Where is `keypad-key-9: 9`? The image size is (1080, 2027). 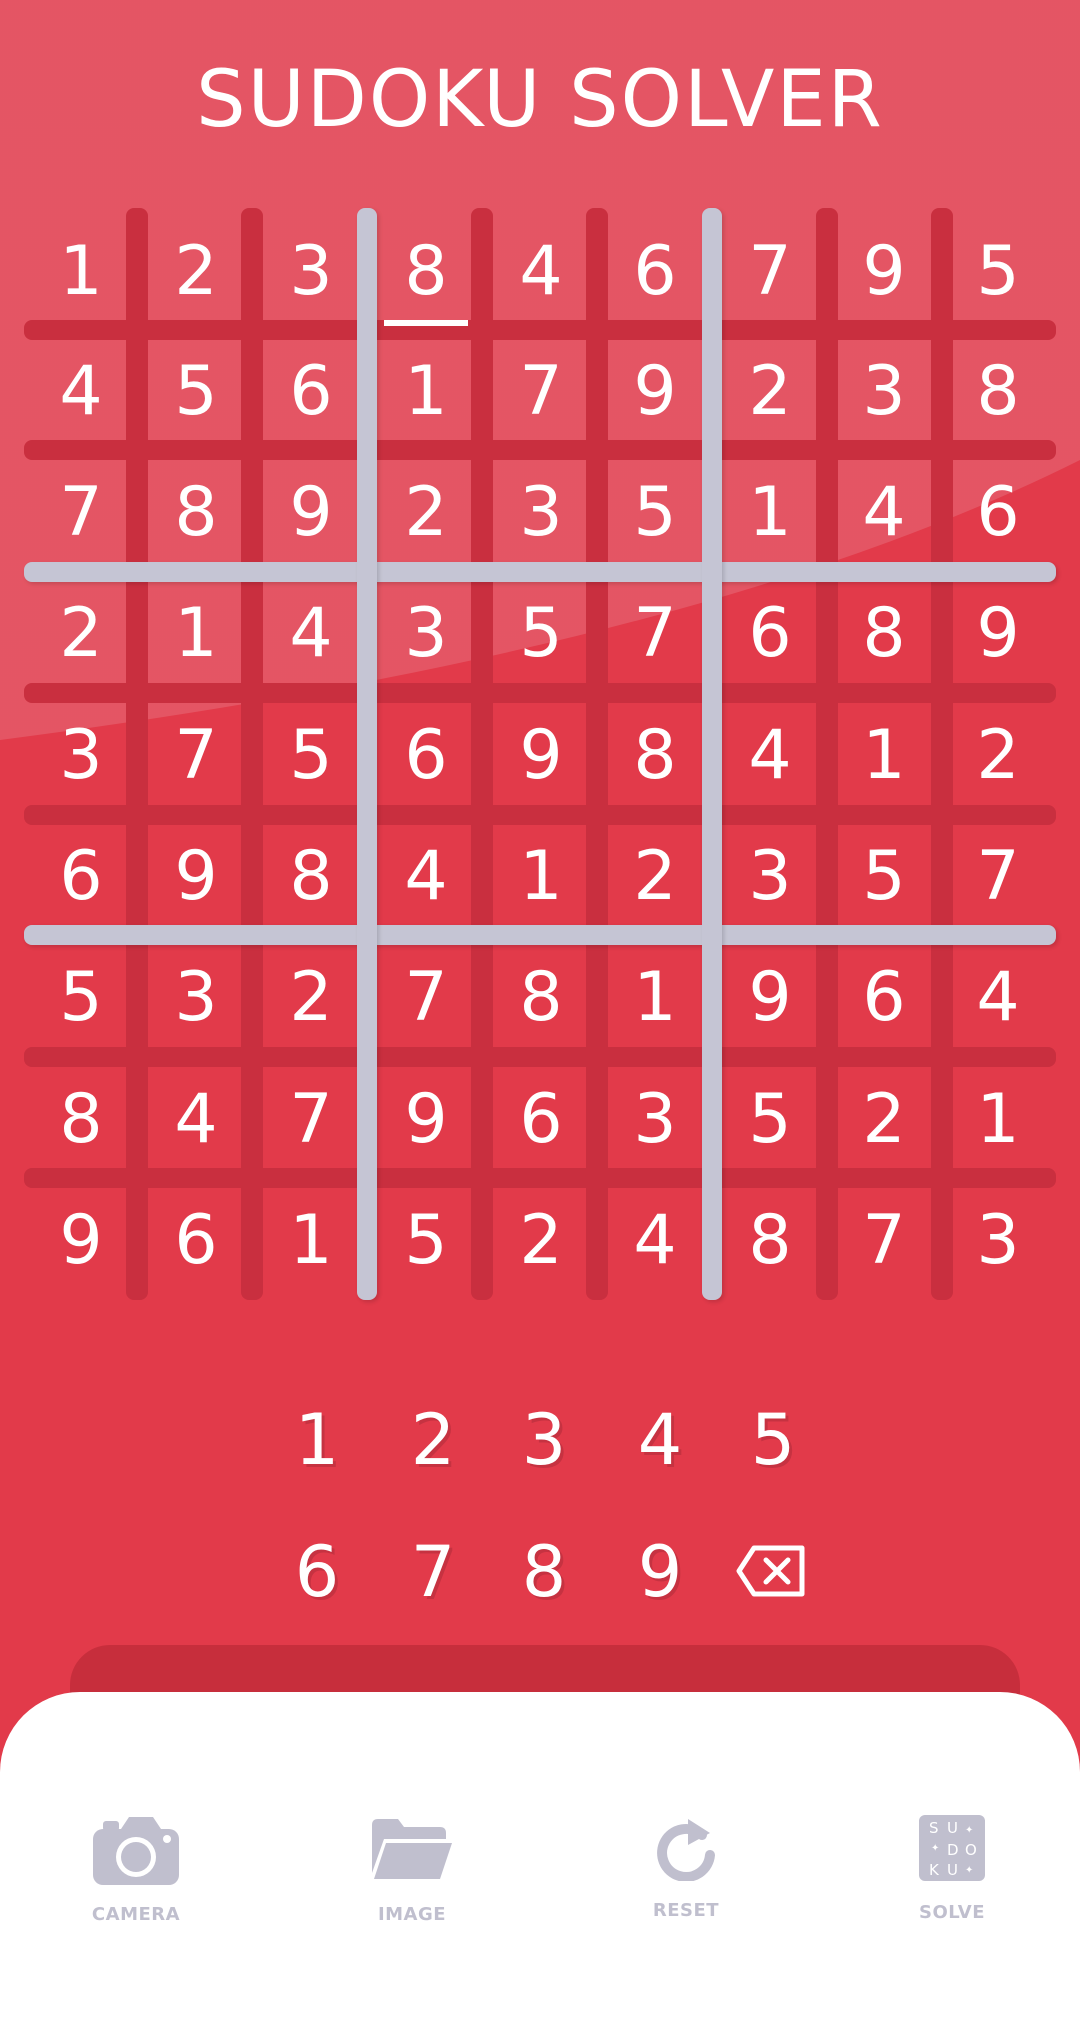 keypad-key-9: 9 is located at coordinates (660, 1572).